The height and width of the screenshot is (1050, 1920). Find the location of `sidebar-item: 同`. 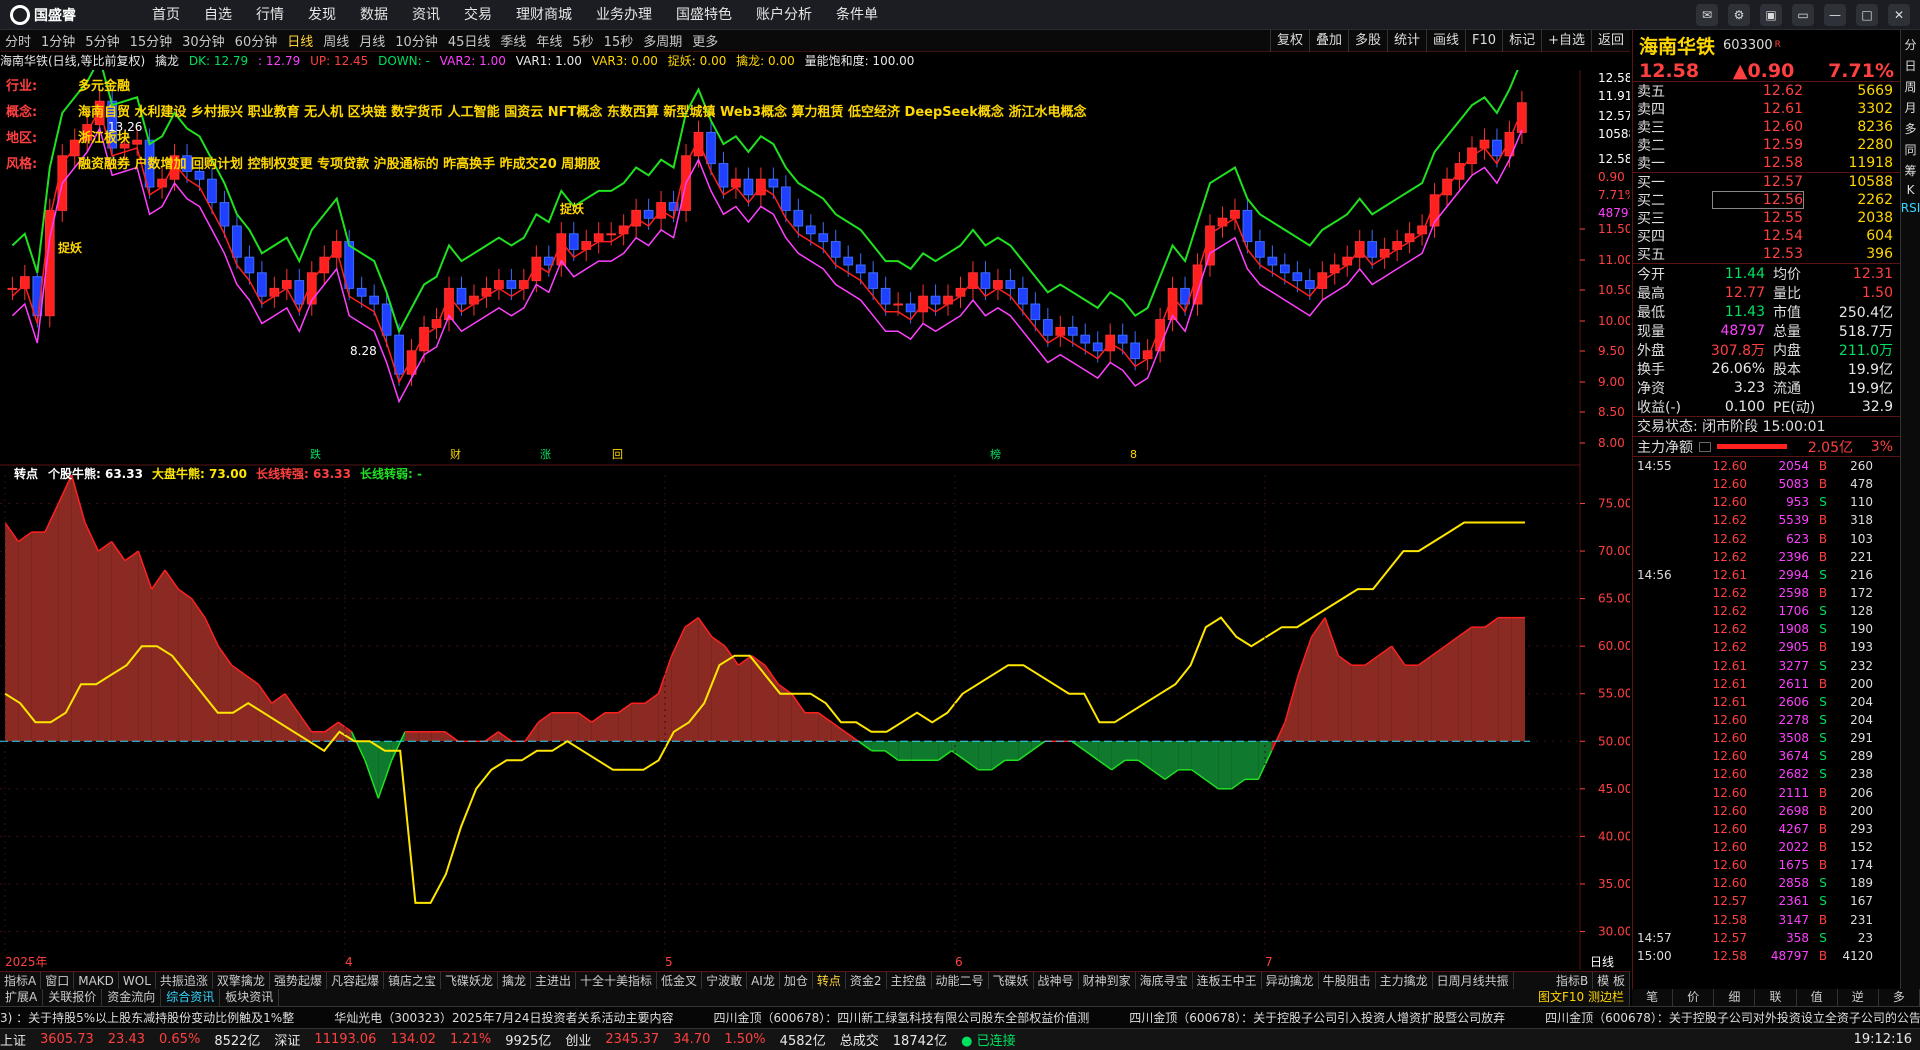

sidebar-item: 同 is located at coordinates (1910, 149).